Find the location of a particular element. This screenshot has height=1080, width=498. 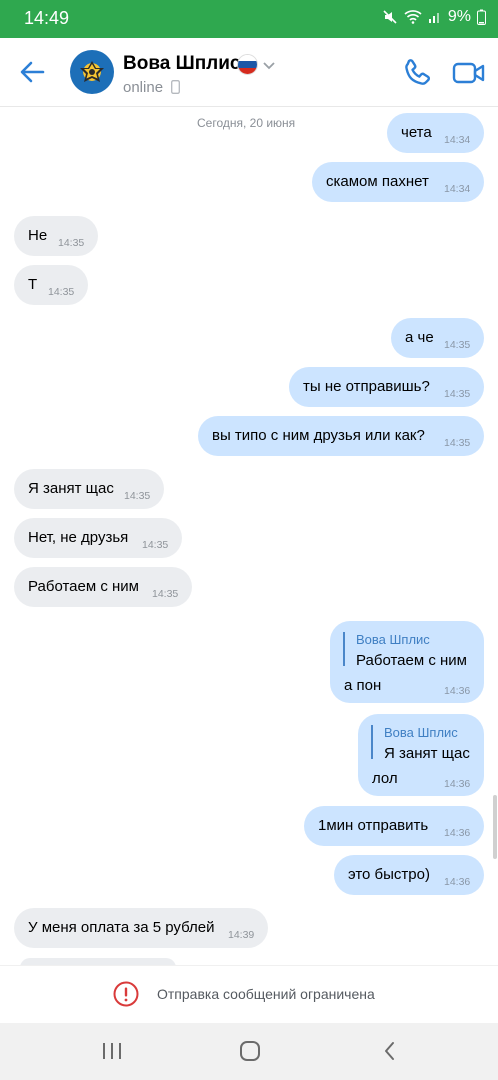

recent-apps-icon is located at coordinates (112, 1051).